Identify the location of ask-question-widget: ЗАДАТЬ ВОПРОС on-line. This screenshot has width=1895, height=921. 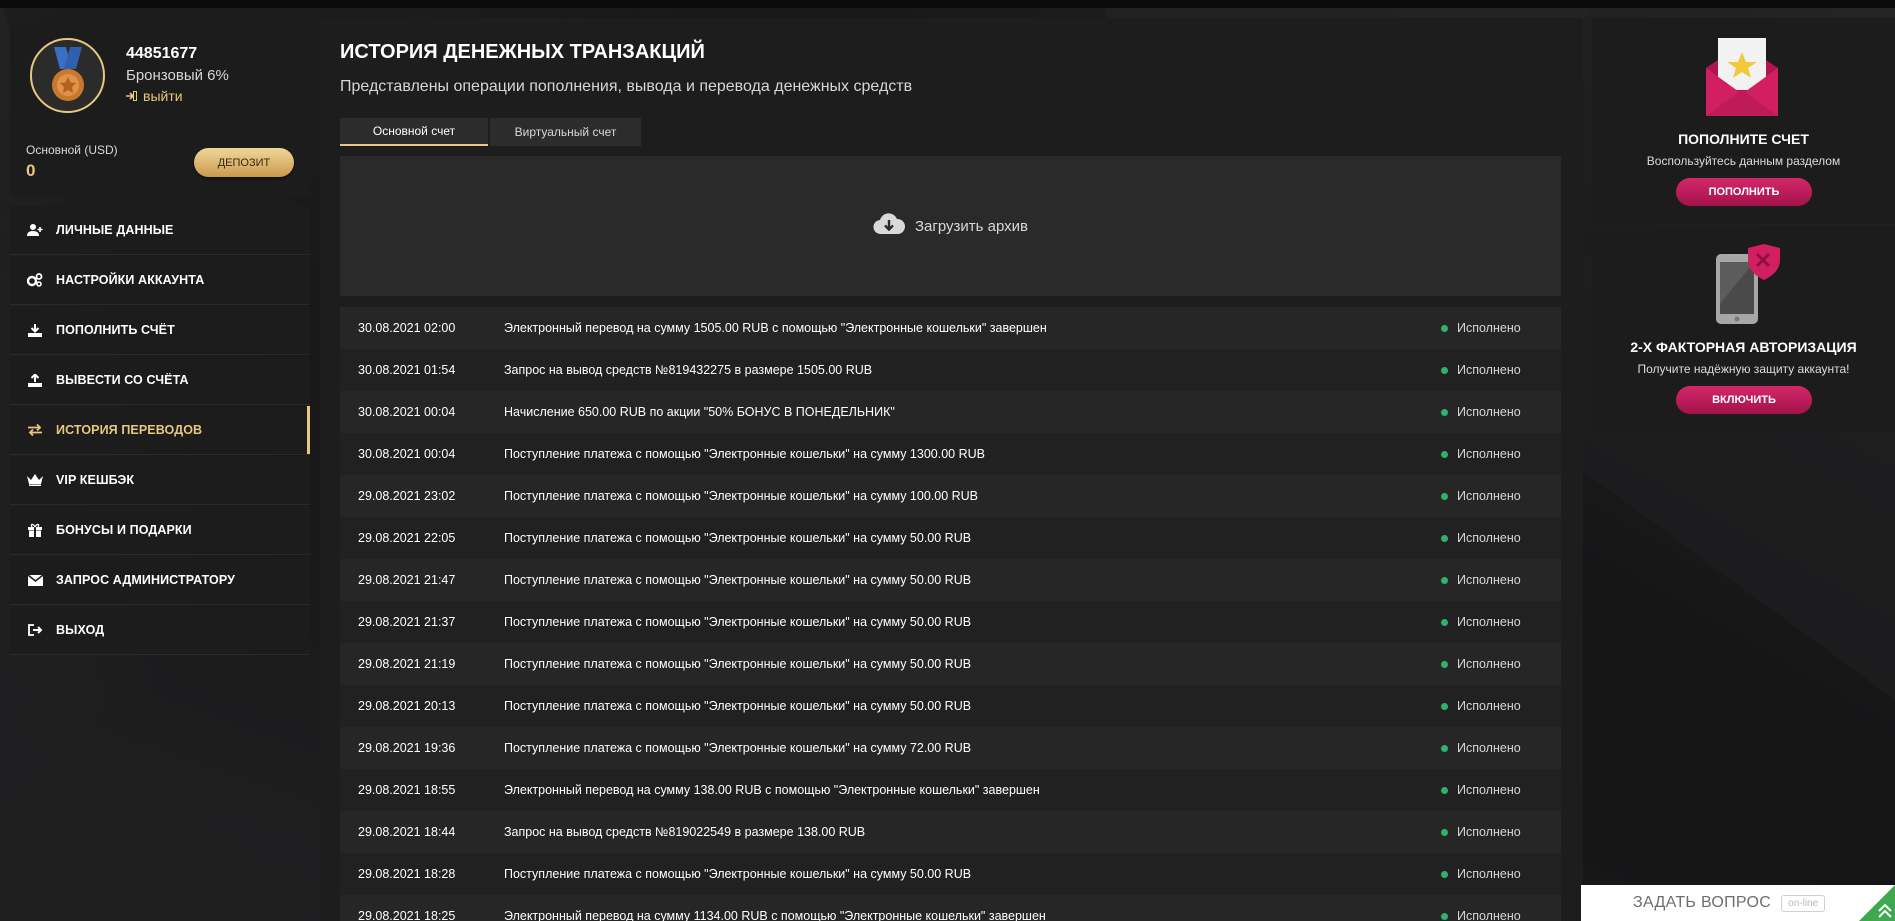
(1738, 903).